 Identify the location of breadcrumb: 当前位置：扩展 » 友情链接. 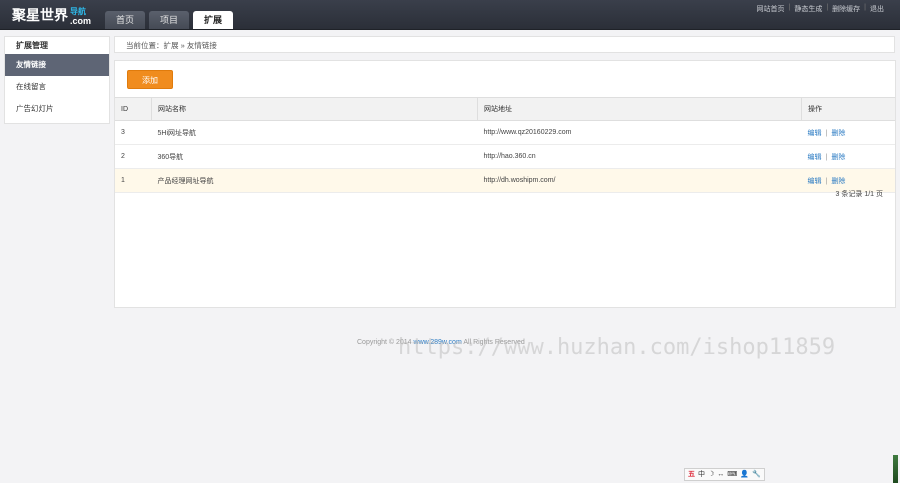
(504, 44).